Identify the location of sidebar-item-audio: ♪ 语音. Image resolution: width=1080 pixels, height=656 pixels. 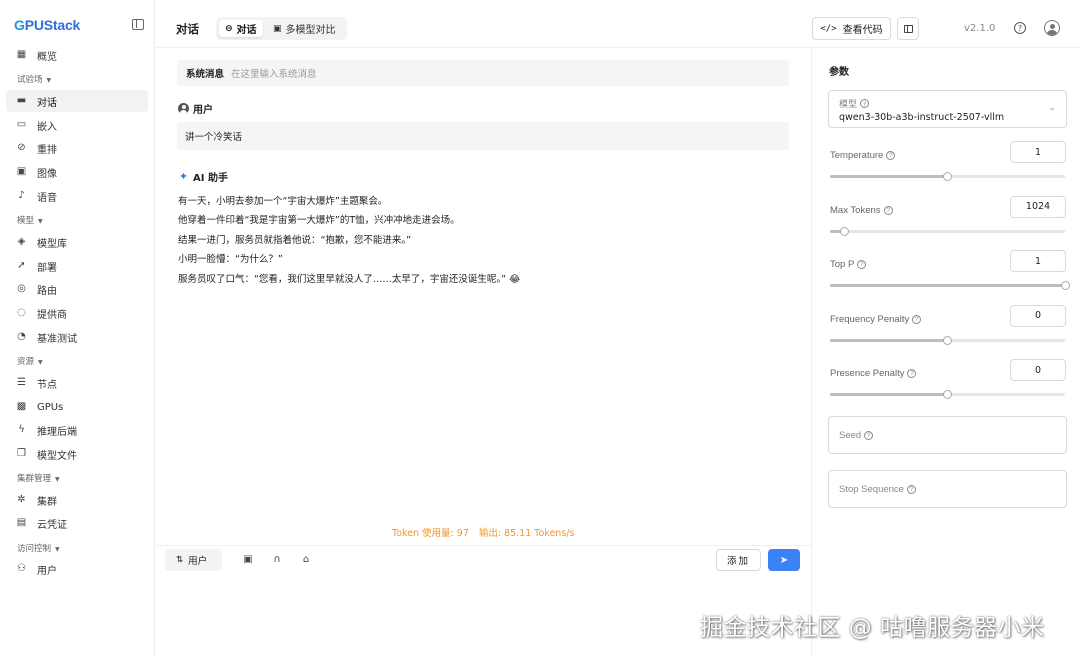
(77, 196).